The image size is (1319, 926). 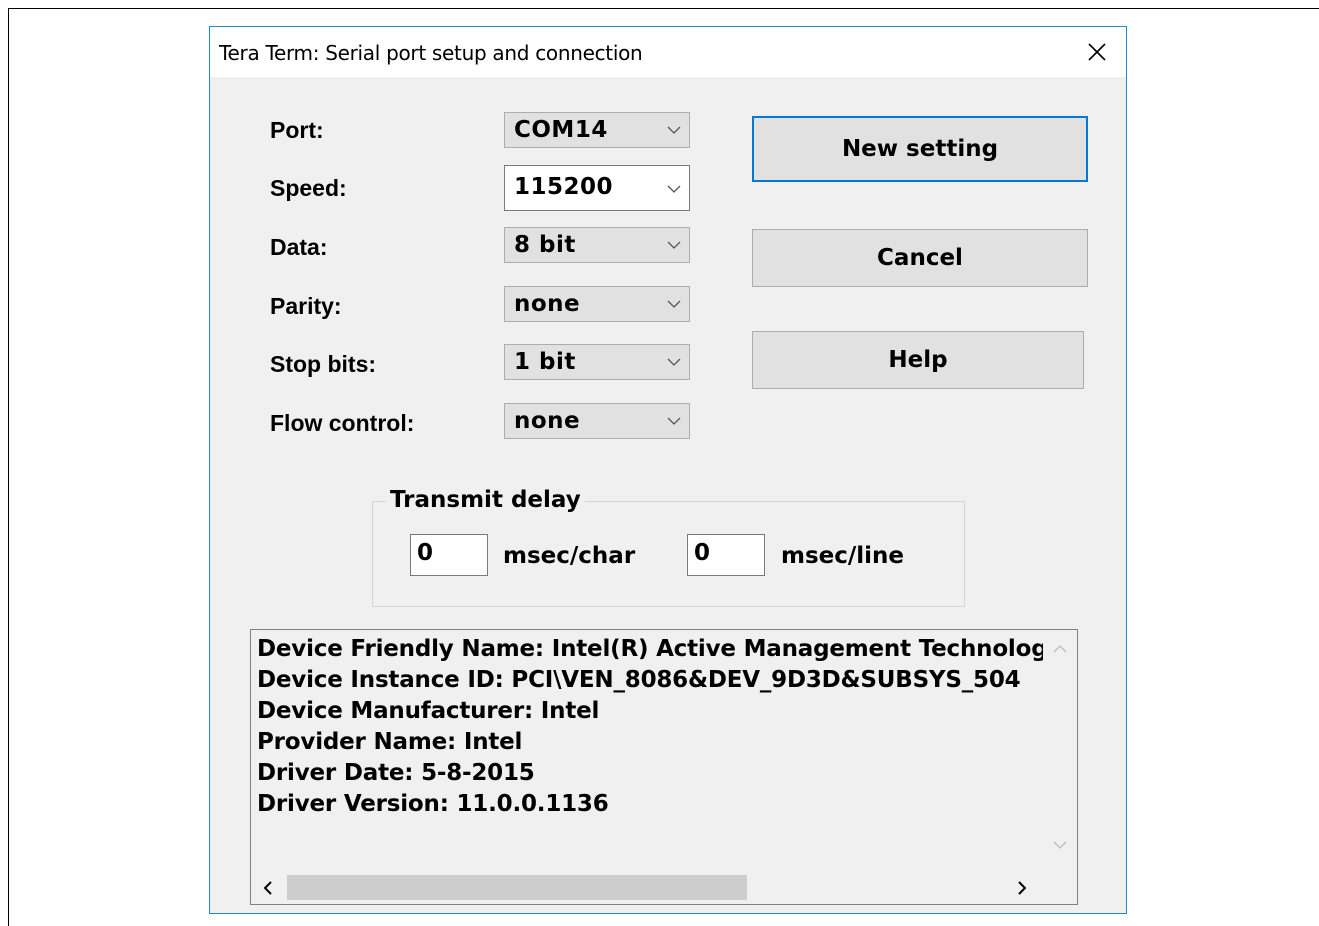 I want to click on info-line: Provider Name: Intel, so click(x=390, y=742).